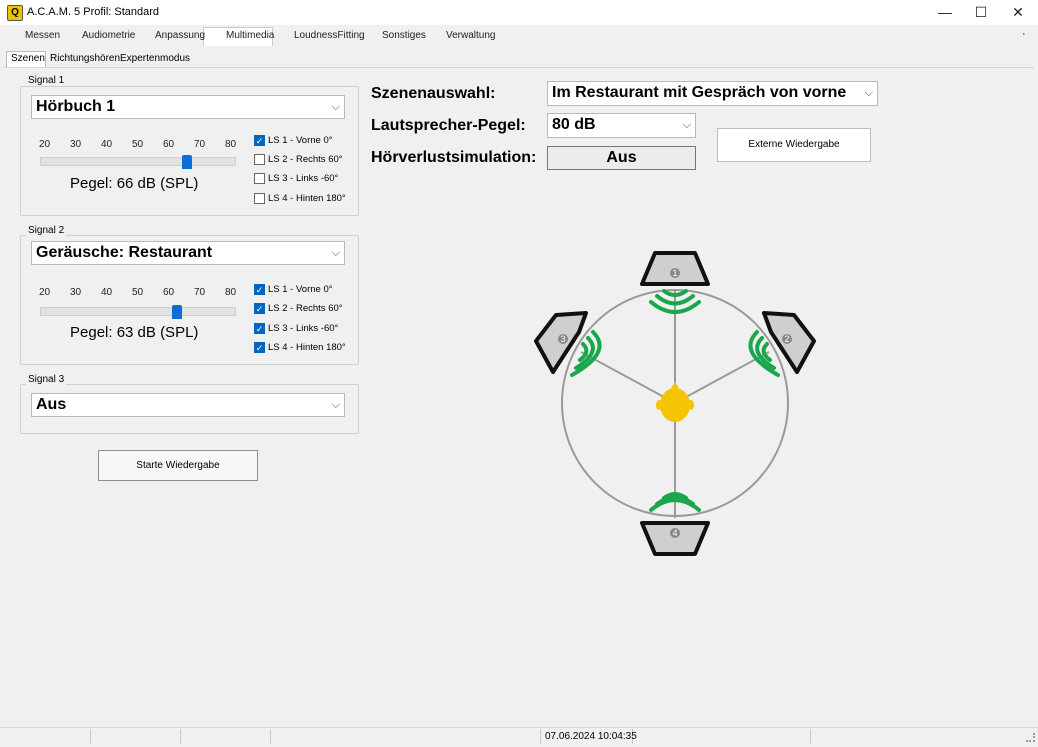  Describe the element at coordinates (259, 178) in the screenshot. I see `signal1-ls3-checkbox` at that location.